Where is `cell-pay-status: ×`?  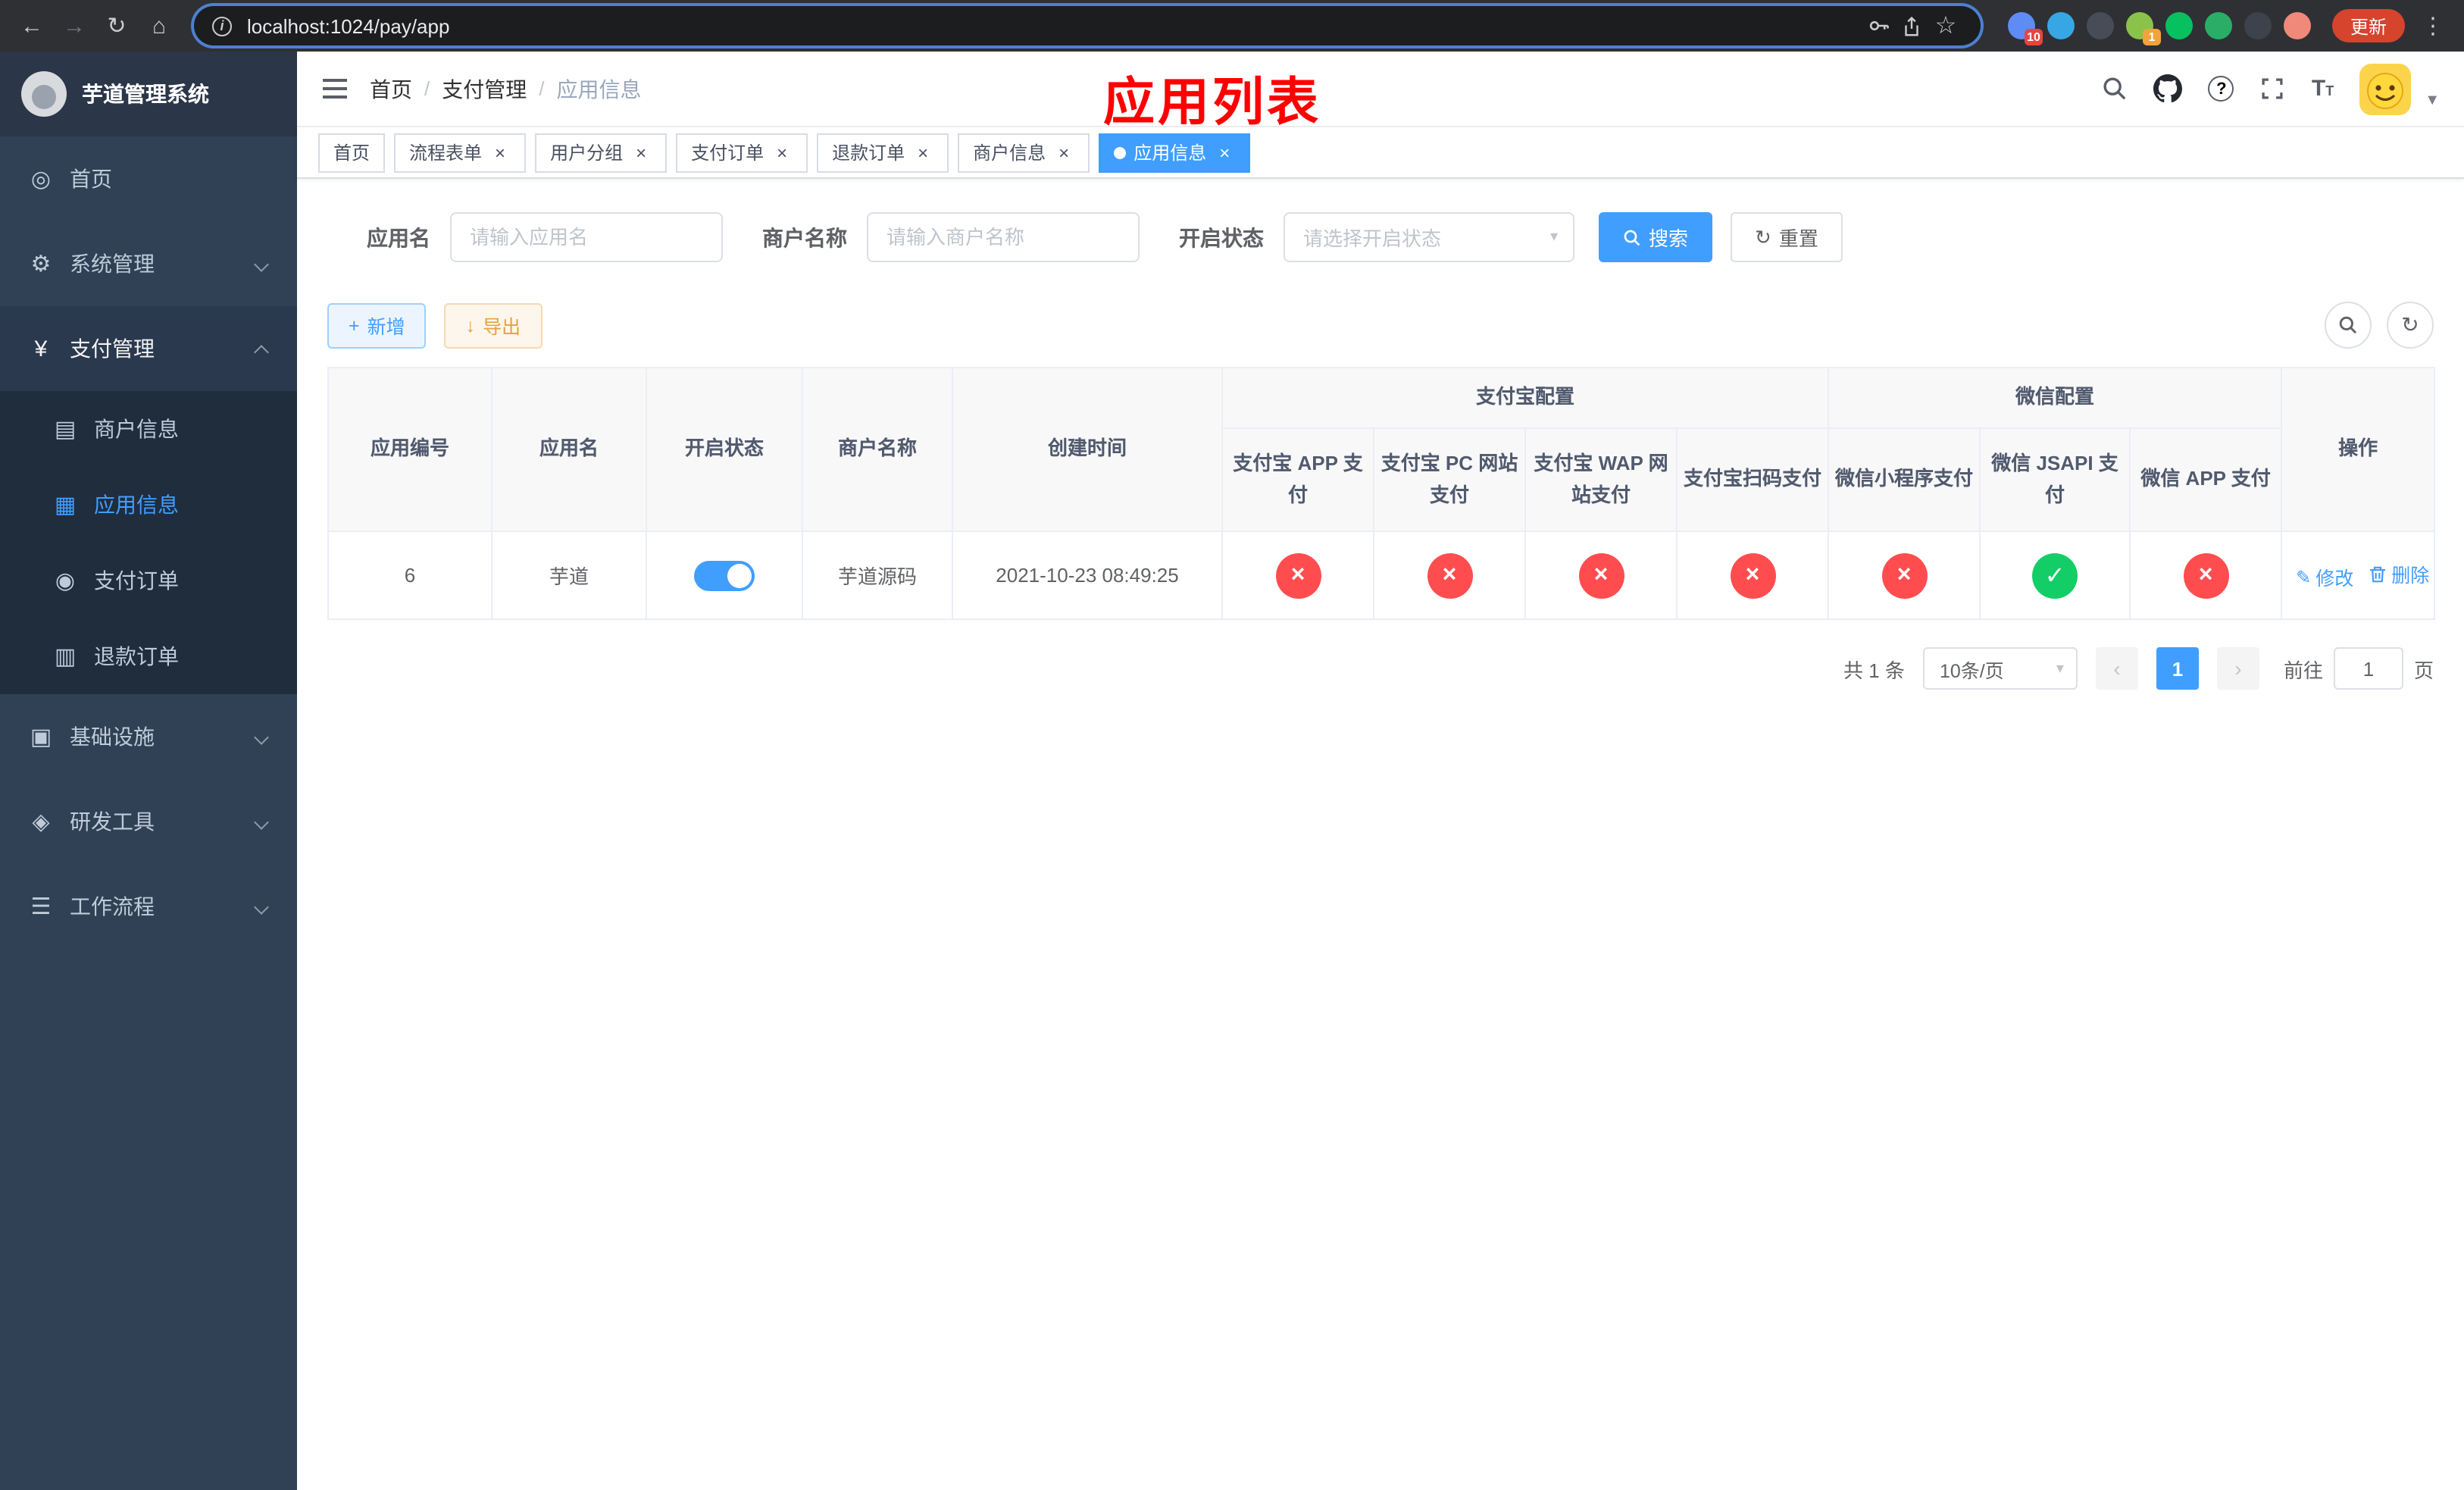
cell-pay-status: × is located at coordinates (1297, 576).